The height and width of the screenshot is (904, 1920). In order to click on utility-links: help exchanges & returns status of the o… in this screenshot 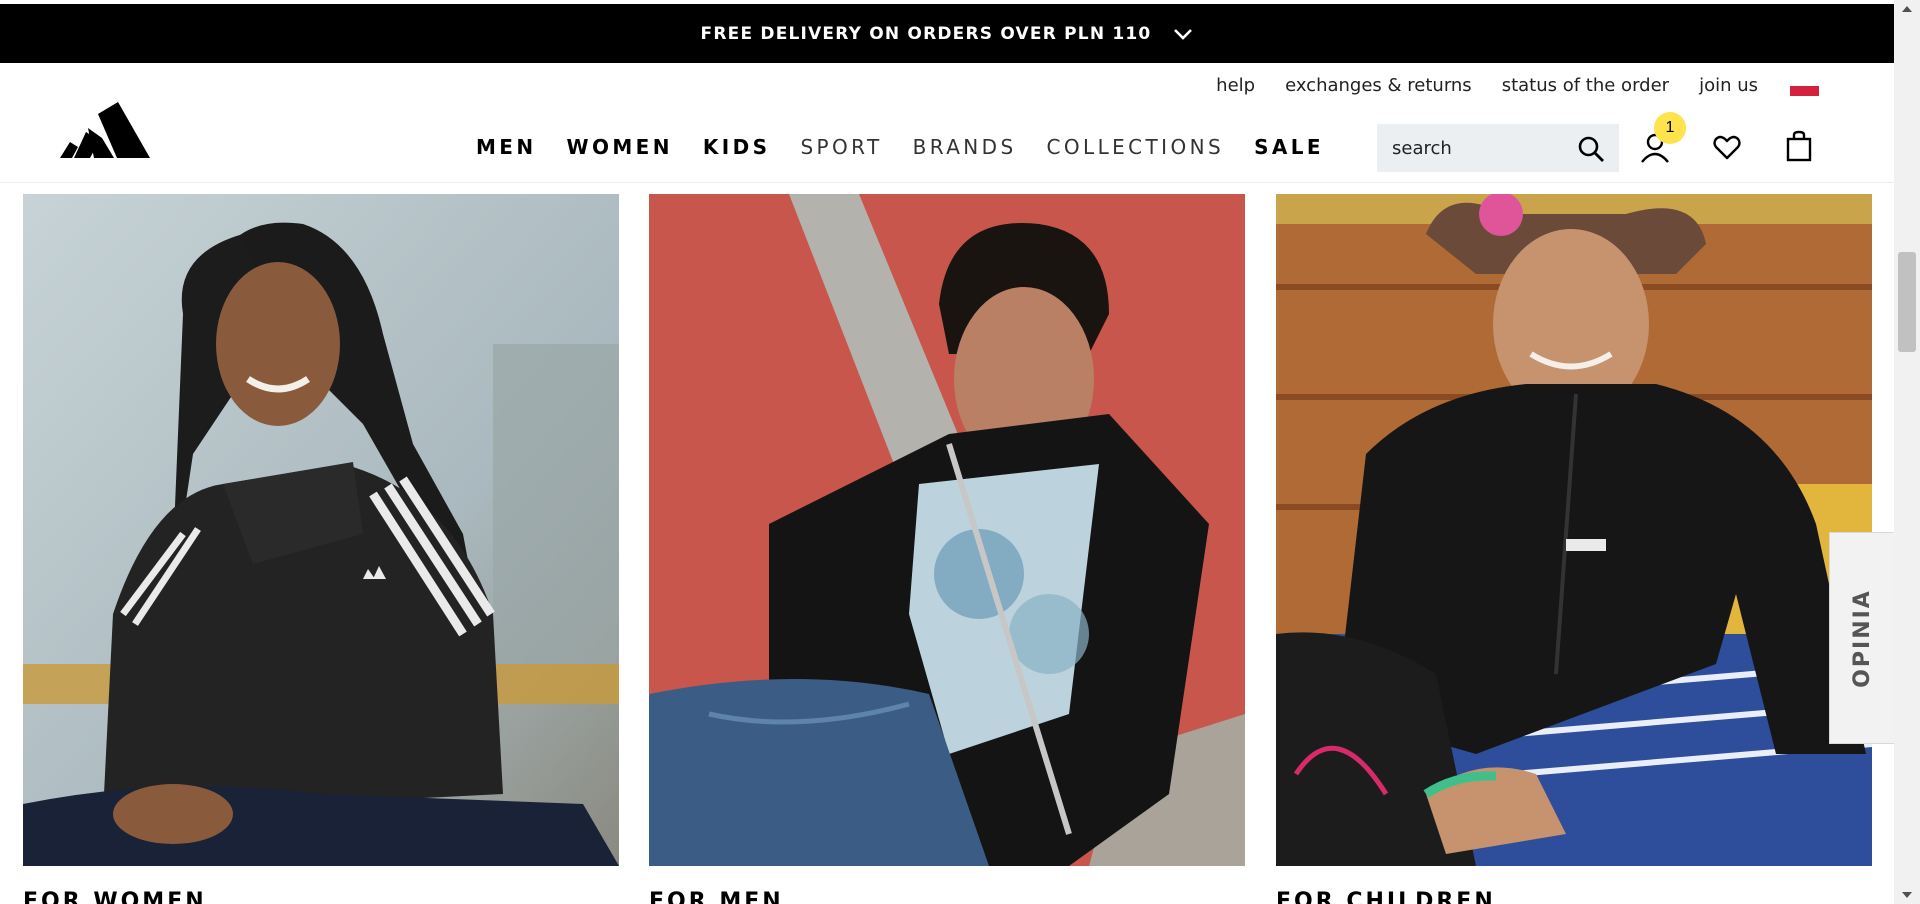, I will do `click(1540, 85)`.